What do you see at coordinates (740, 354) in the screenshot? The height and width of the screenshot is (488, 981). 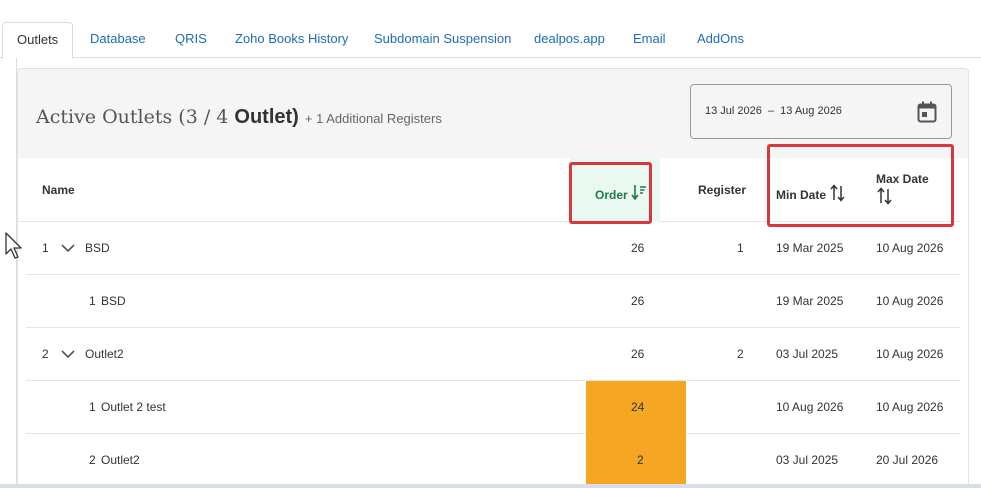 I see `register-count: 2` at bounding box center [740, 354].